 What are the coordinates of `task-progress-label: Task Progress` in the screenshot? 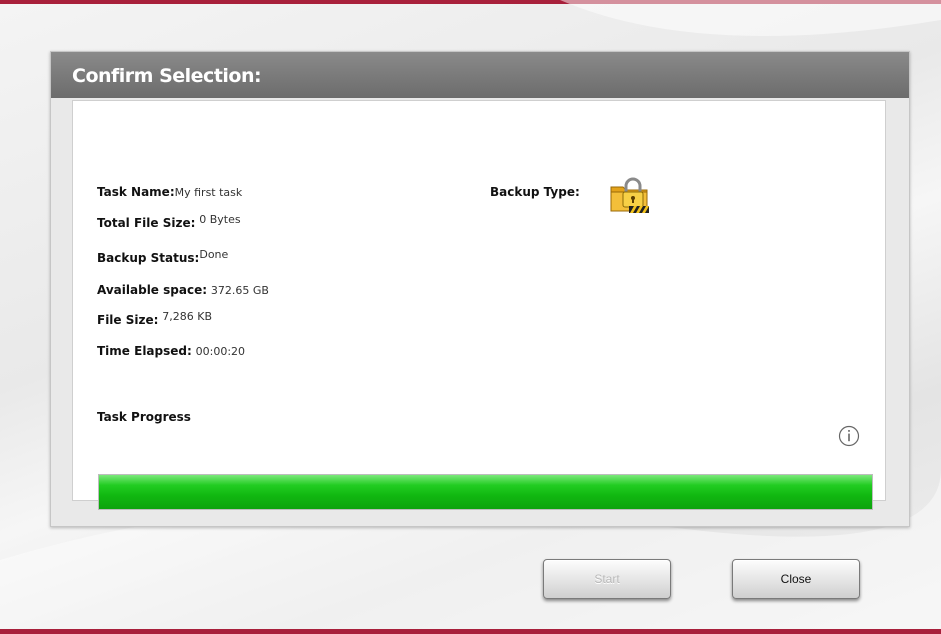 It's located at (144, 417).